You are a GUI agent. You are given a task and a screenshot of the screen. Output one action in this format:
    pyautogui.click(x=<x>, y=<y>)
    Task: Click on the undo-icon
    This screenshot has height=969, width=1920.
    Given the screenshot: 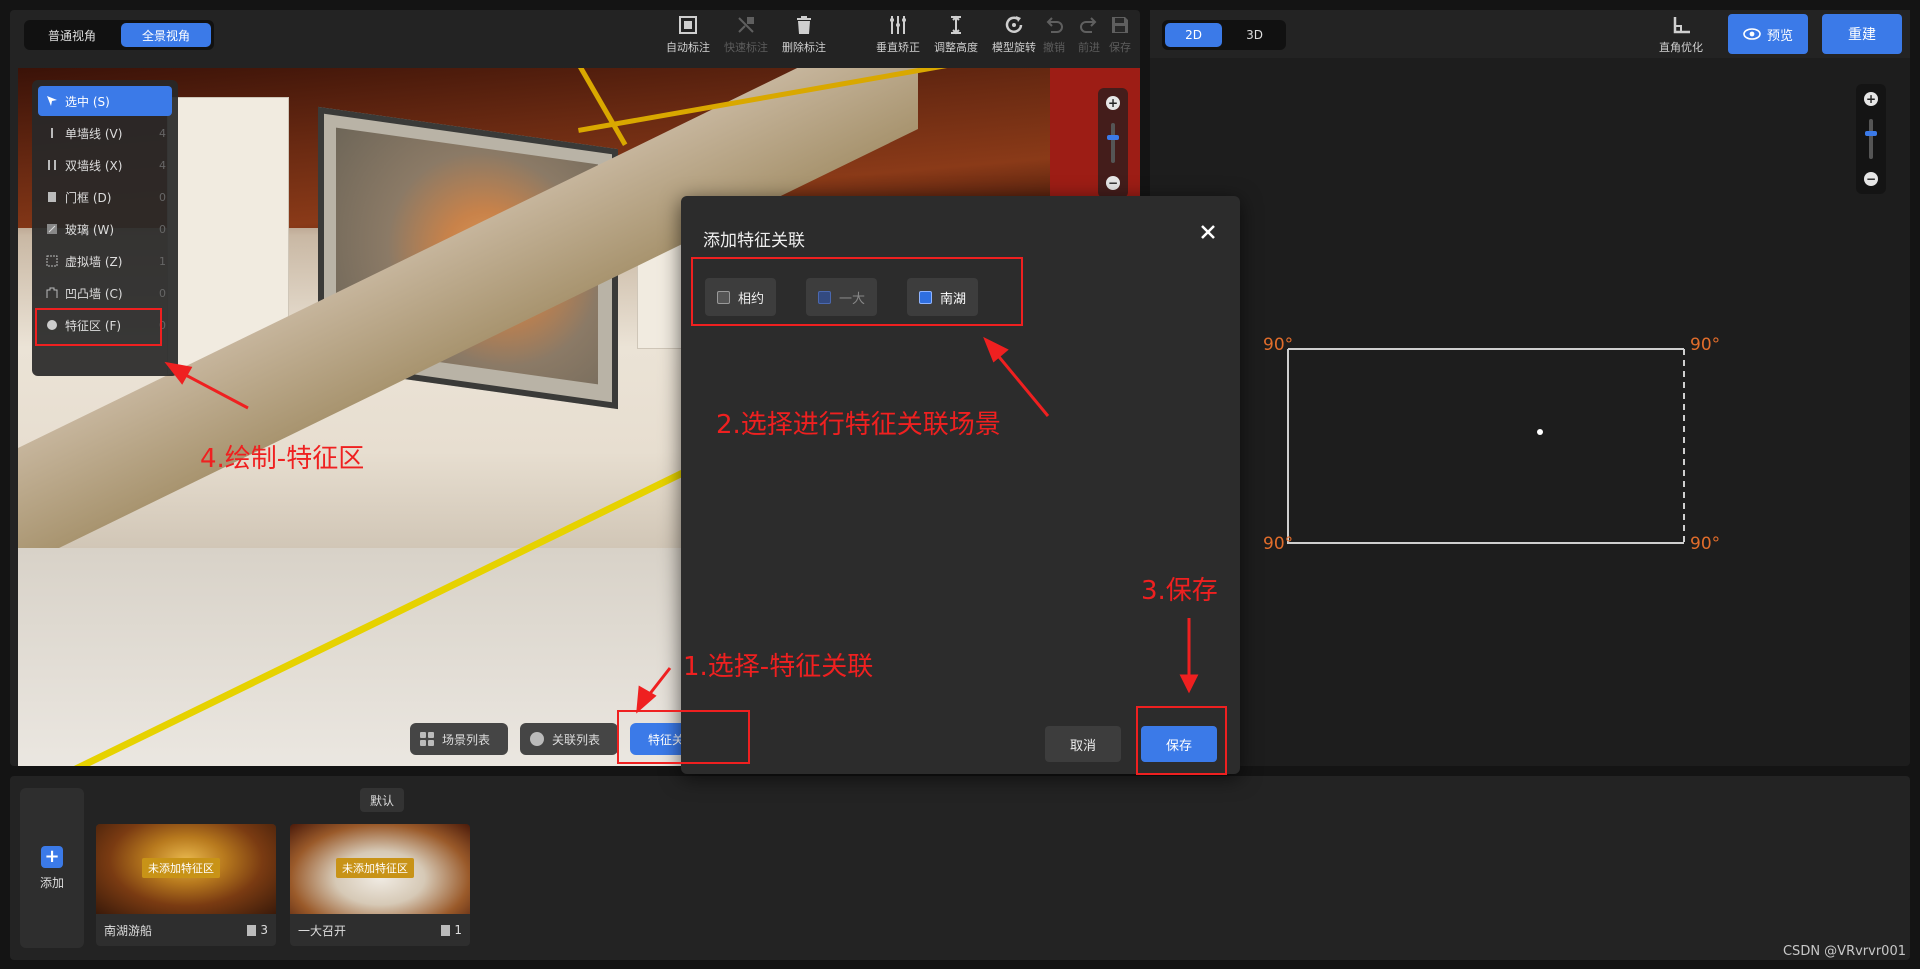 What is the action you would take?
    pyautogui.click(x=1054, y=25)
    